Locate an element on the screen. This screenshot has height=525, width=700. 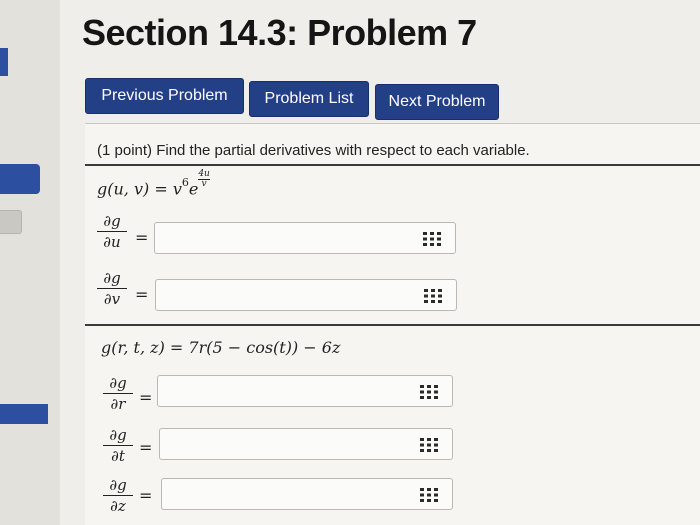
previous-problem-button: Previous Problem is located at coordinates (164, 96).